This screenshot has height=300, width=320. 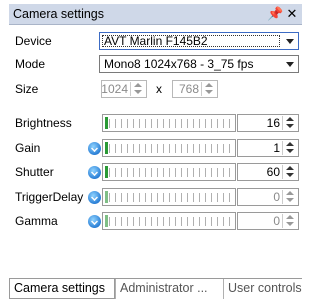 I want to click on tab-user-controls: User controls, so click(x=263, y=289).